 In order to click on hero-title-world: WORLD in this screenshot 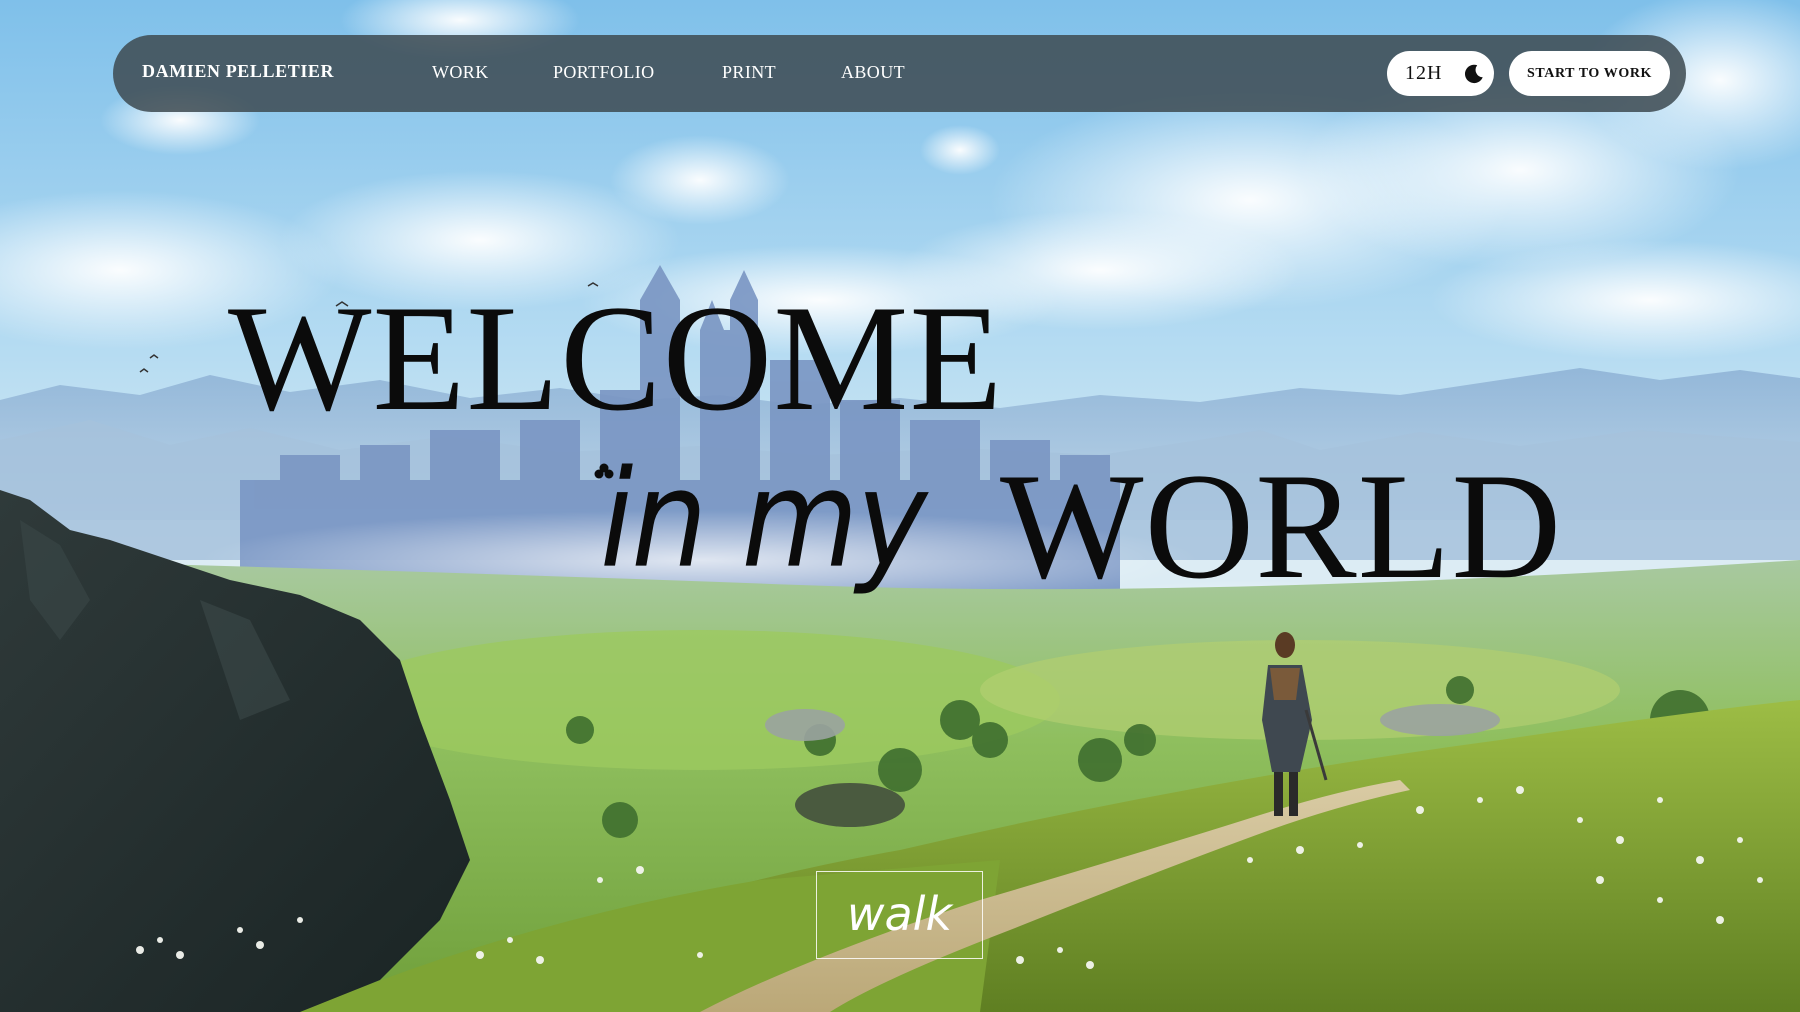, I will do `click(1281, 526)`.